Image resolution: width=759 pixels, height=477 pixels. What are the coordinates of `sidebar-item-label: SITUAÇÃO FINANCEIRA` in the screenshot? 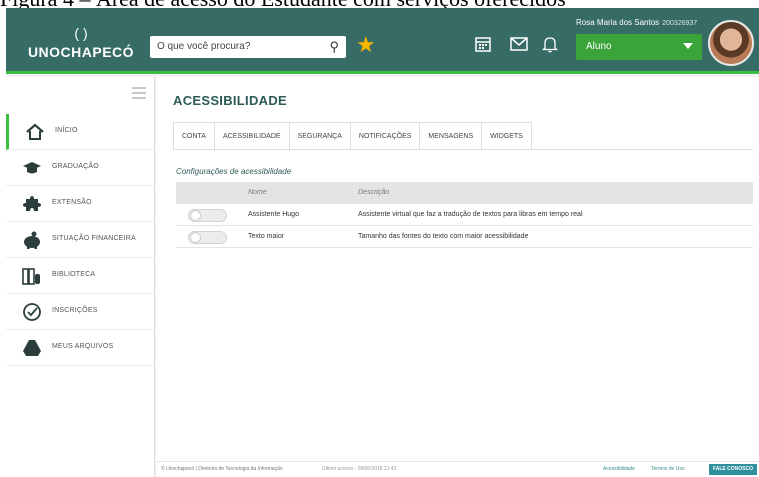 It's located at (94, 238).